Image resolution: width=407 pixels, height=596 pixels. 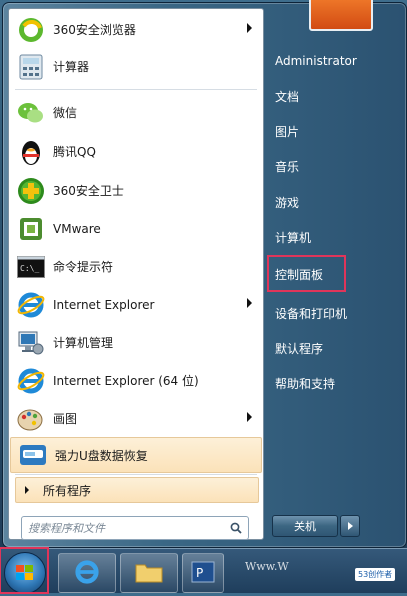 What do you see at coordinates (65, 419) in the screenshot?
I see `program-label: 画图` at bounding box center [65, 419].